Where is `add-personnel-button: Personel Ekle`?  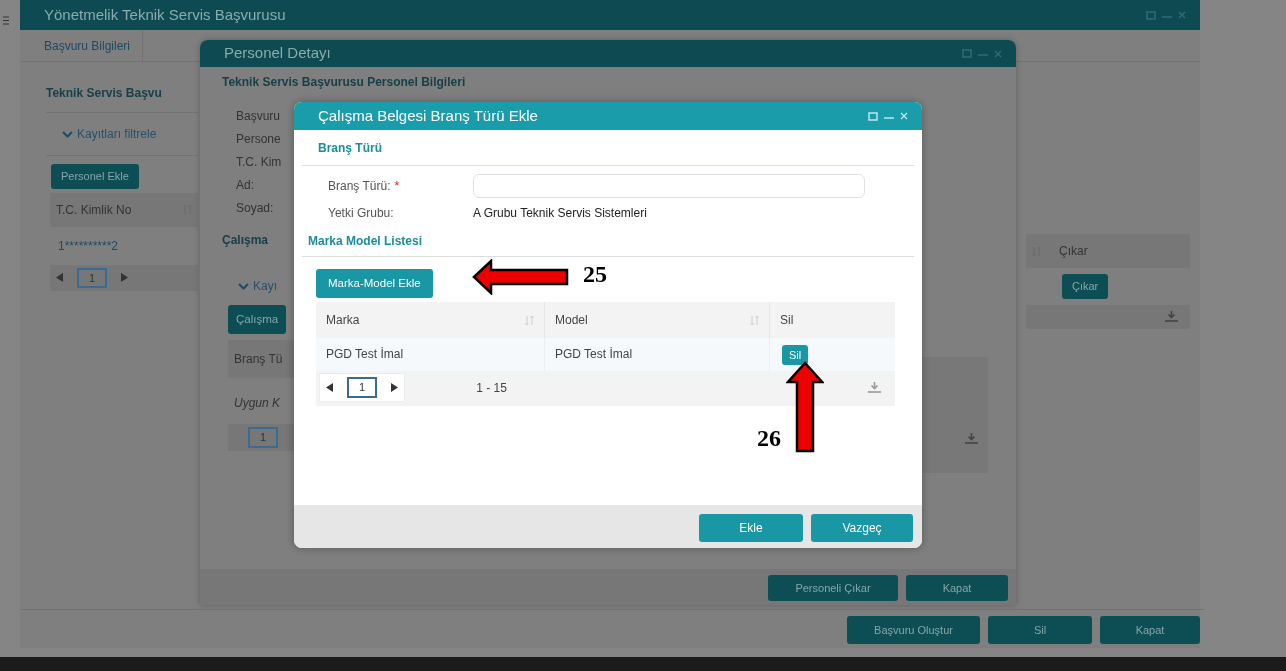 add-personnel-button: Personel Ekle is located at coordinates (95, 176).